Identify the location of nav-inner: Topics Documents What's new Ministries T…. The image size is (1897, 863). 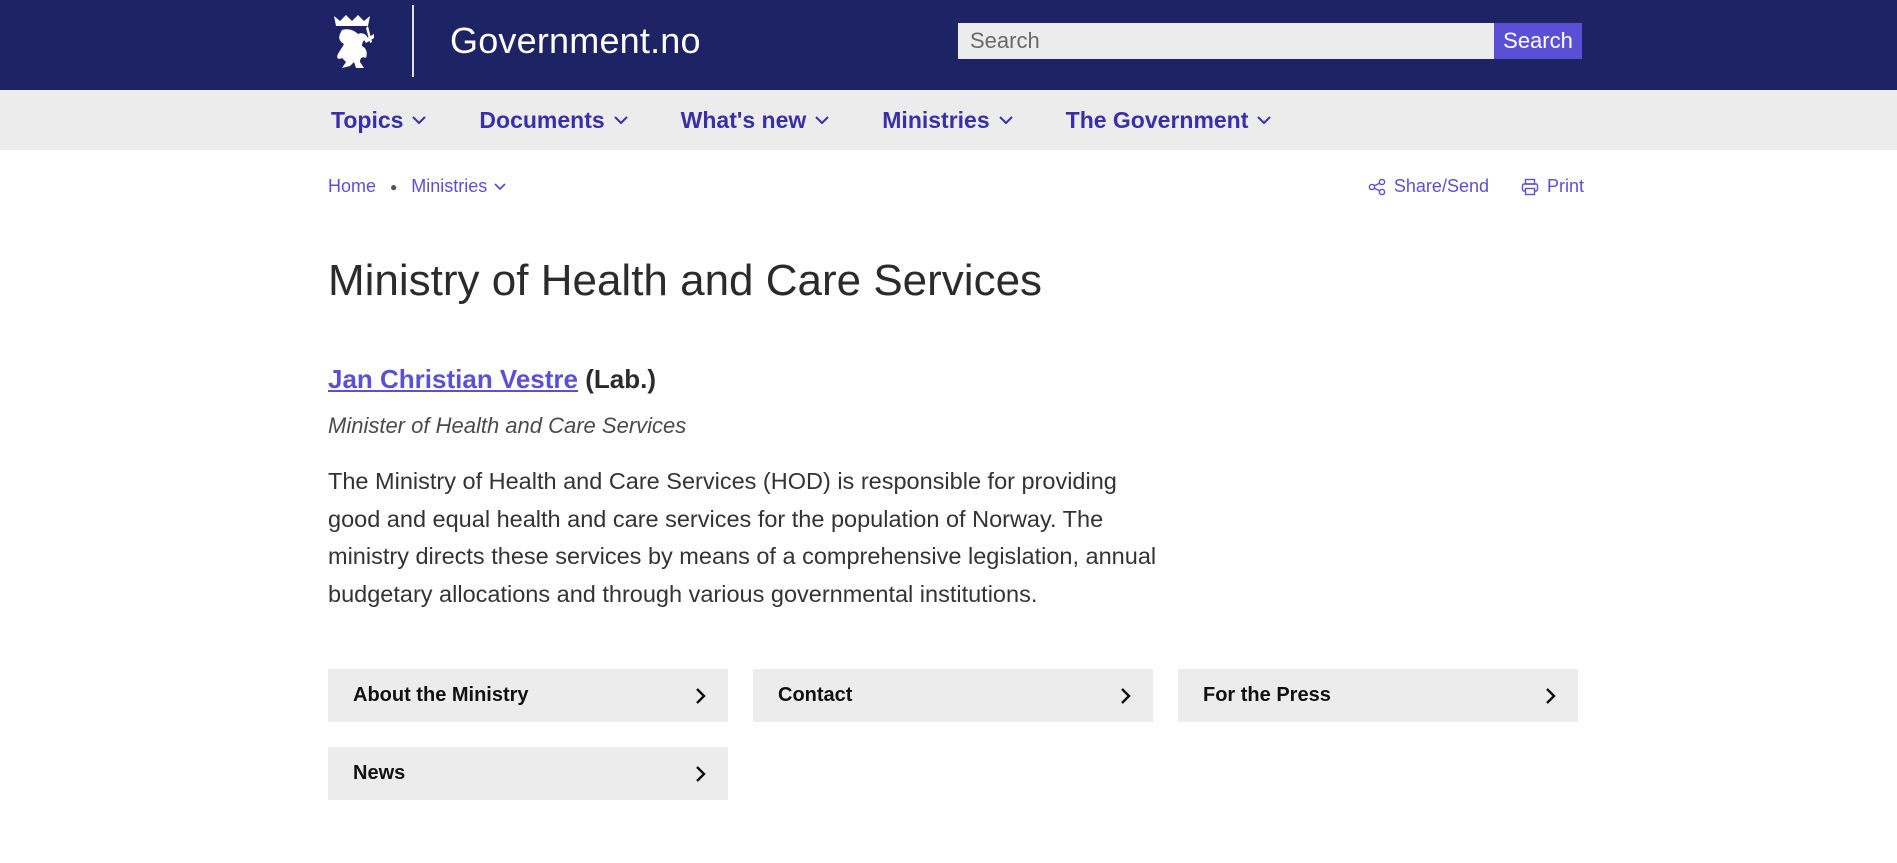
(959, 120).